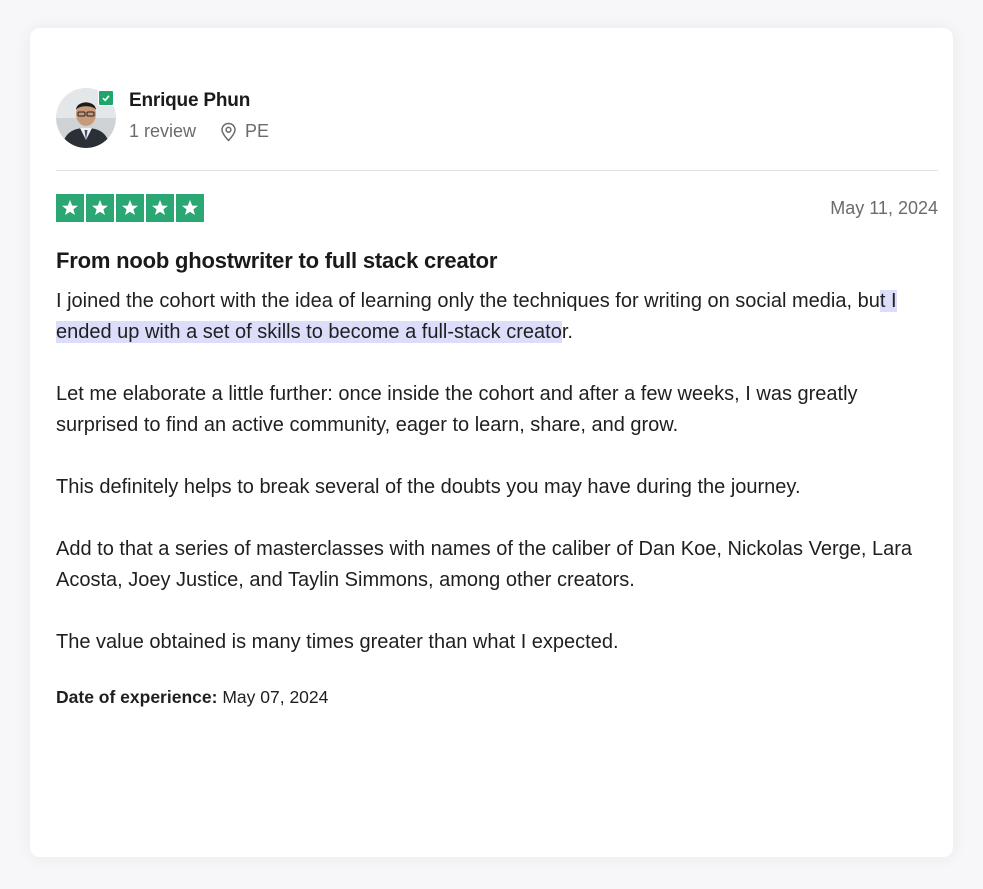 This screenshot has height=889, width=983. Describe the element at coordinates (106, 98) in the screenshot. I see `check-badge-icon` at that location.